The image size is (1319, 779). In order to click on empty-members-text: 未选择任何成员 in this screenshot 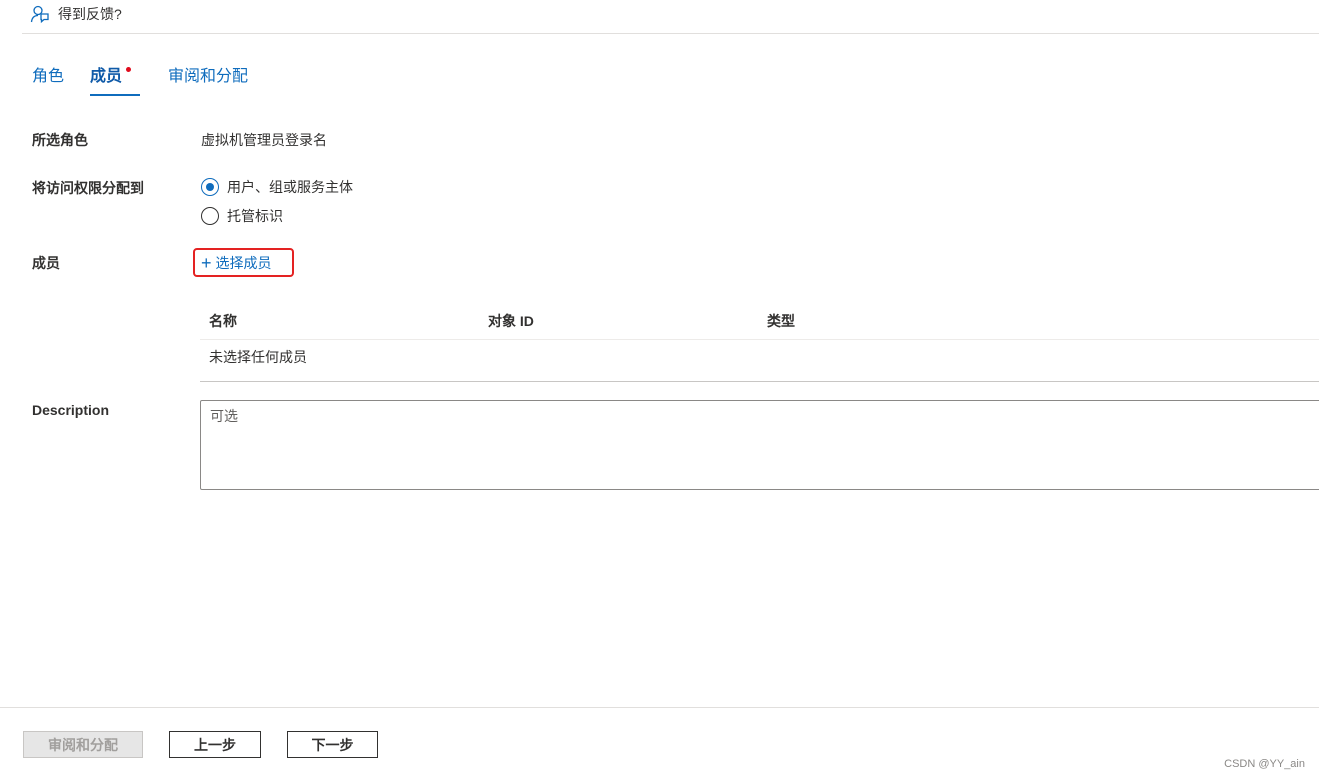, I will do `click(258, 357)`.